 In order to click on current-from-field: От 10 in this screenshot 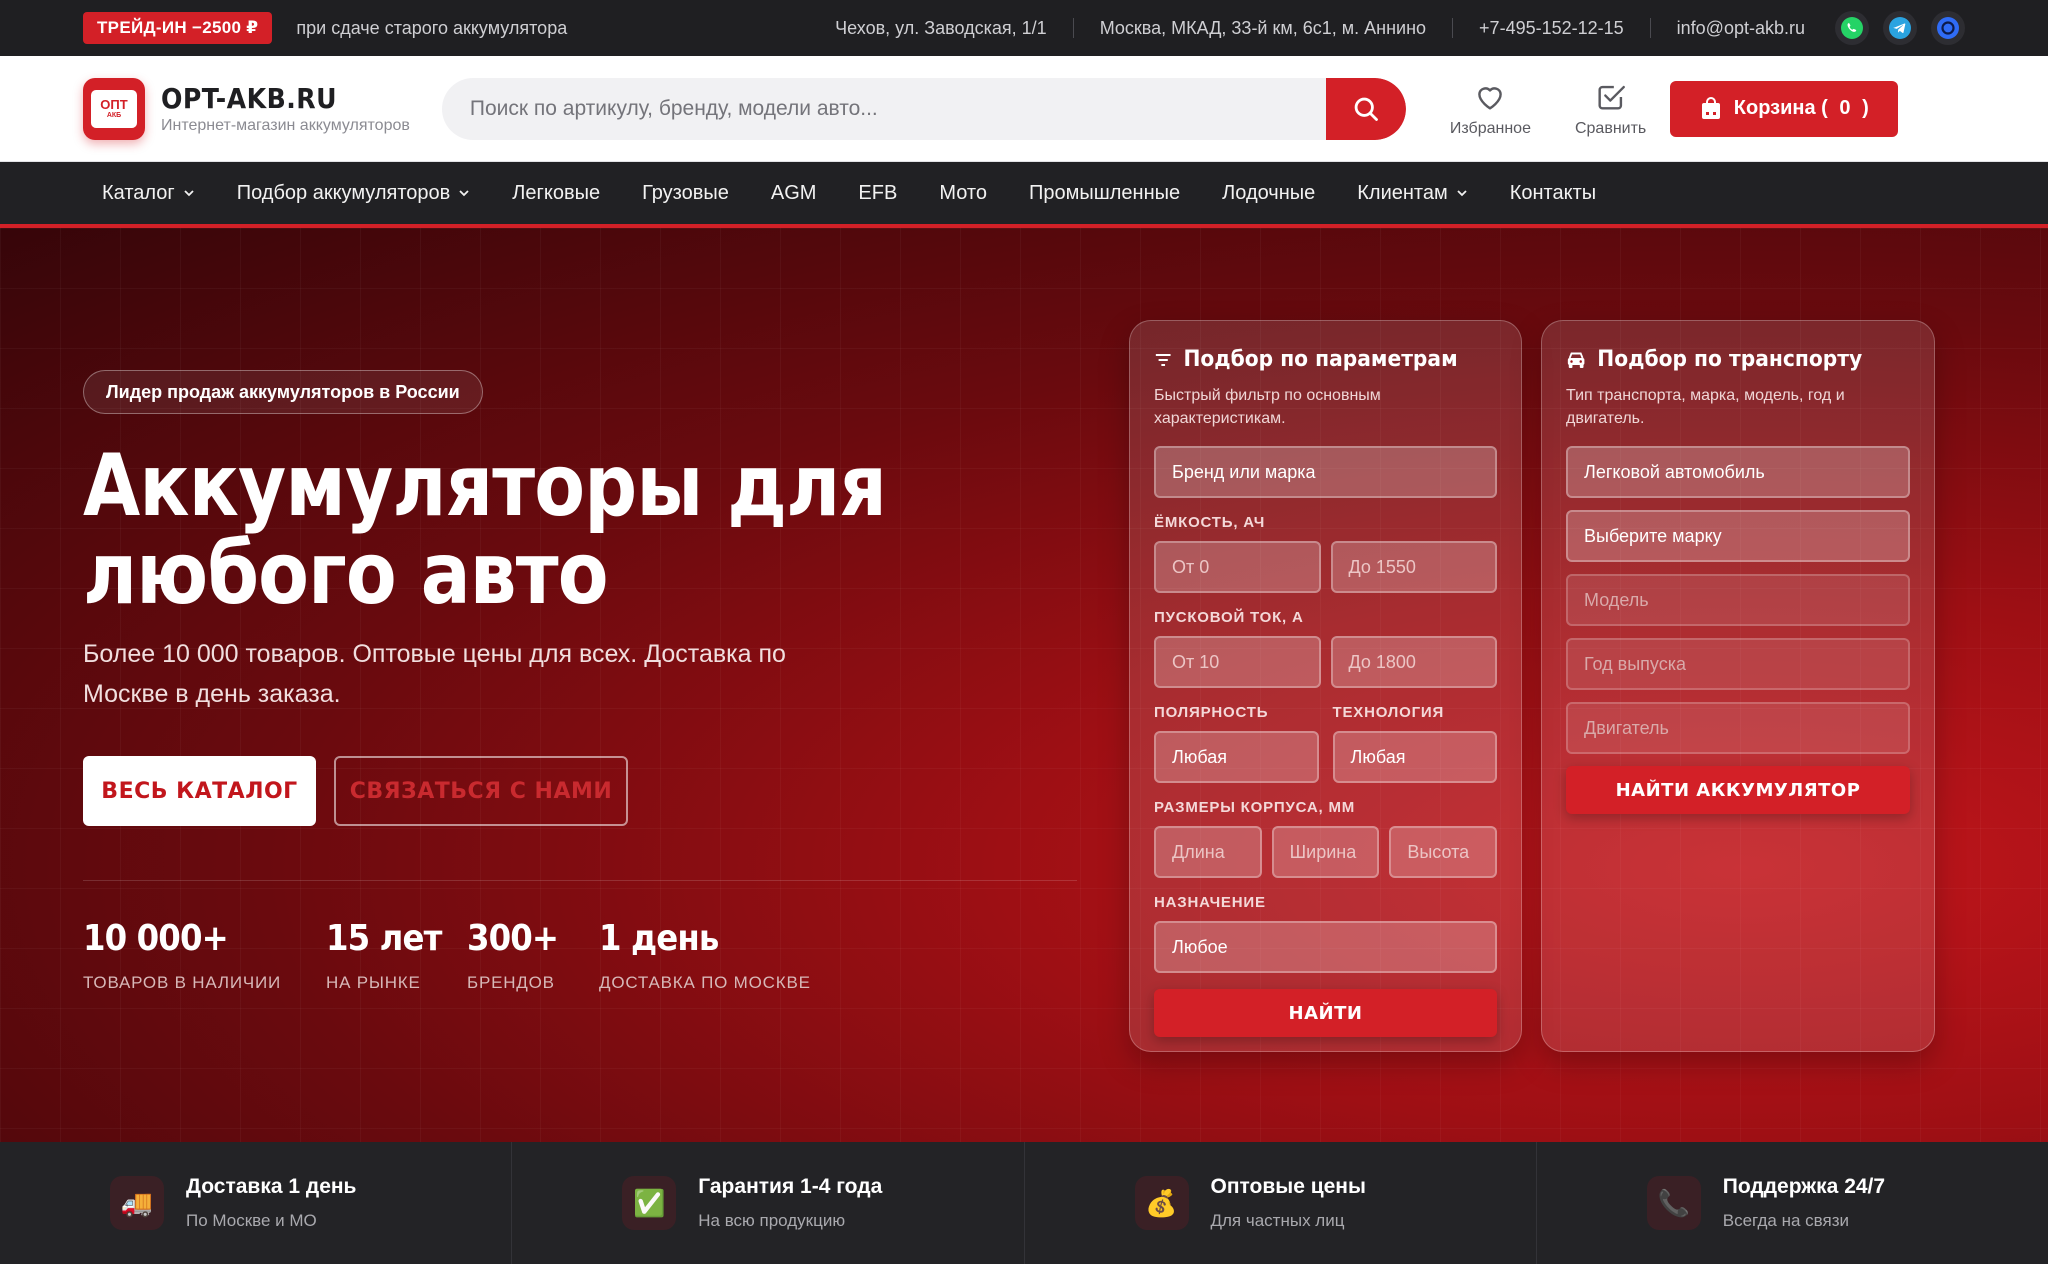, I will do `click(1237, 662)`.